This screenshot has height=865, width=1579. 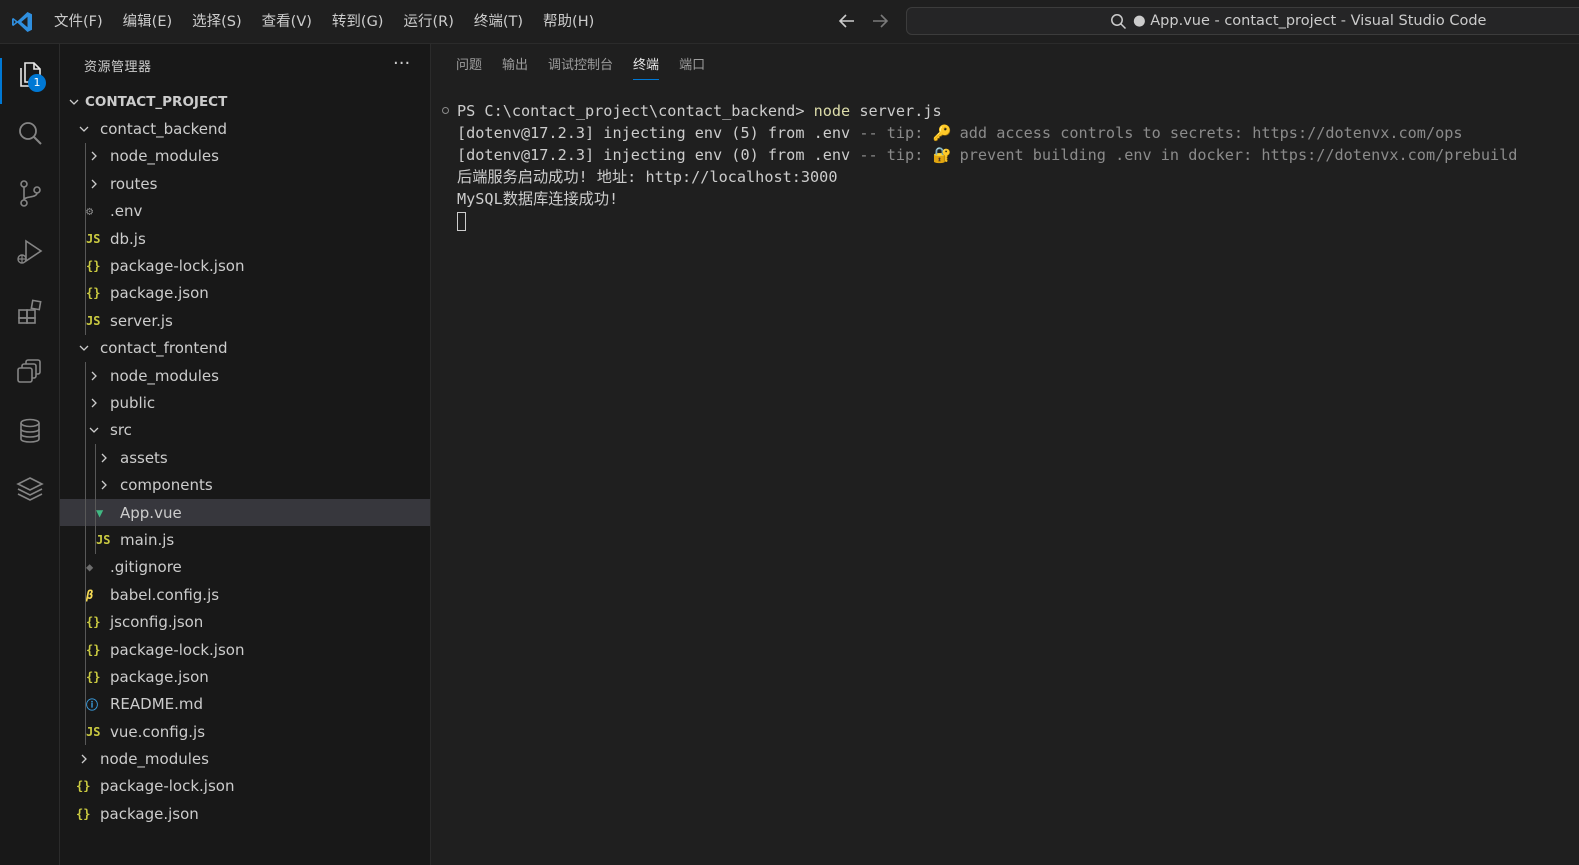 What do you see at coordinates (30, 431) in the screenshot?
I see `database-icon` at bounding box center [30, 431].